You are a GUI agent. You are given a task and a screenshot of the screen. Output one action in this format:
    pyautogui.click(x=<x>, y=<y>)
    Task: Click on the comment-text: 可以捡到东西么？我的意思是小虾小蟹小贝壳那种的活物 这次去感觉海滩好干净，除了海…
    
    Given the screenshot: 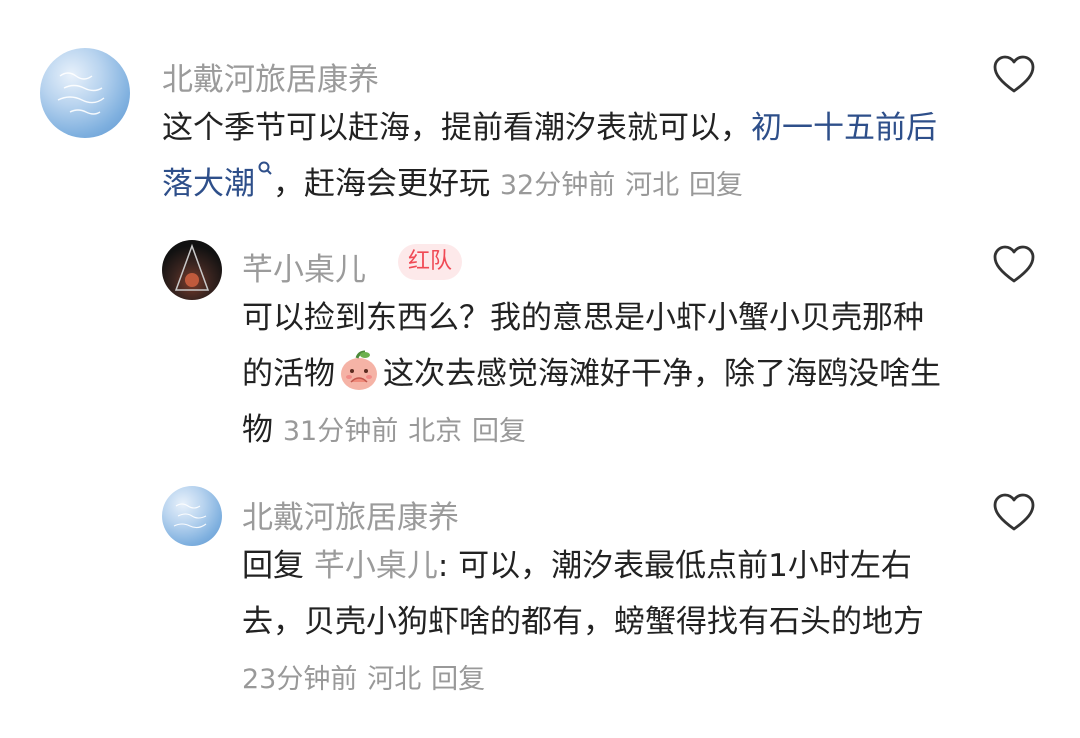 What is the action you would take?
    pyautogui.click(x=592, y=375)
    